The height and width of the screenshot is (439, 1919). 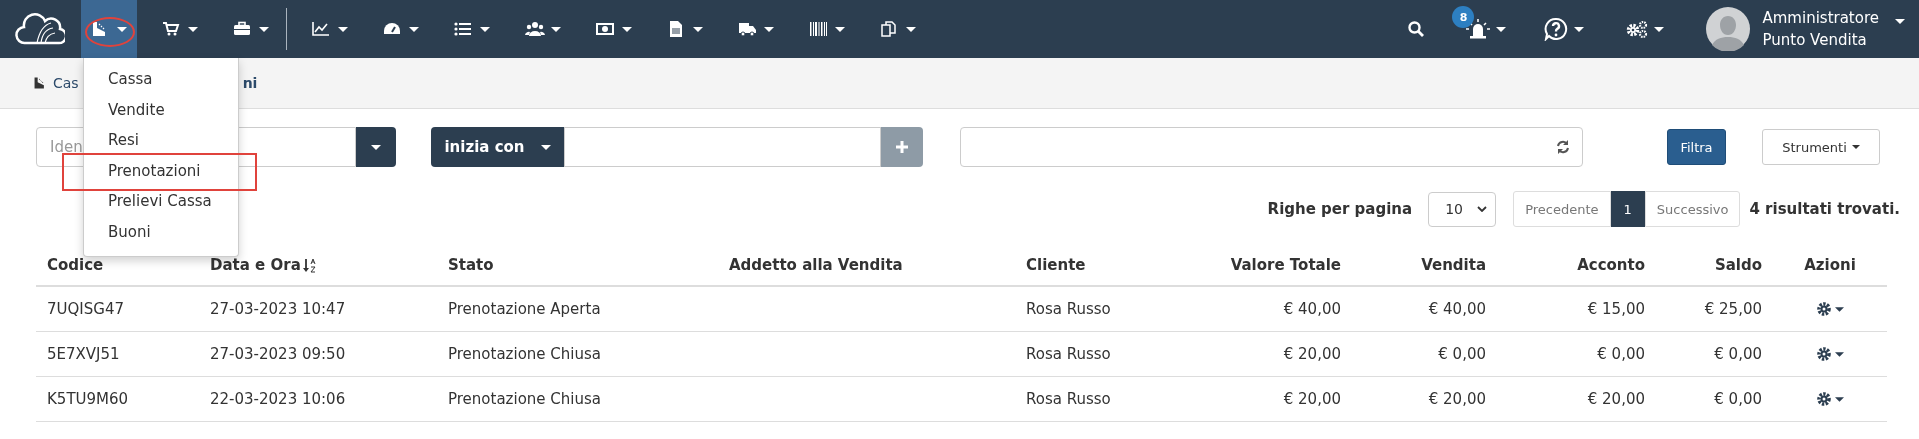 What do you see at coordinates (278, 309) in the screenshot?
I see `table-cell-text: 27-03-2023 10:47` at bounding box center [278, 309].